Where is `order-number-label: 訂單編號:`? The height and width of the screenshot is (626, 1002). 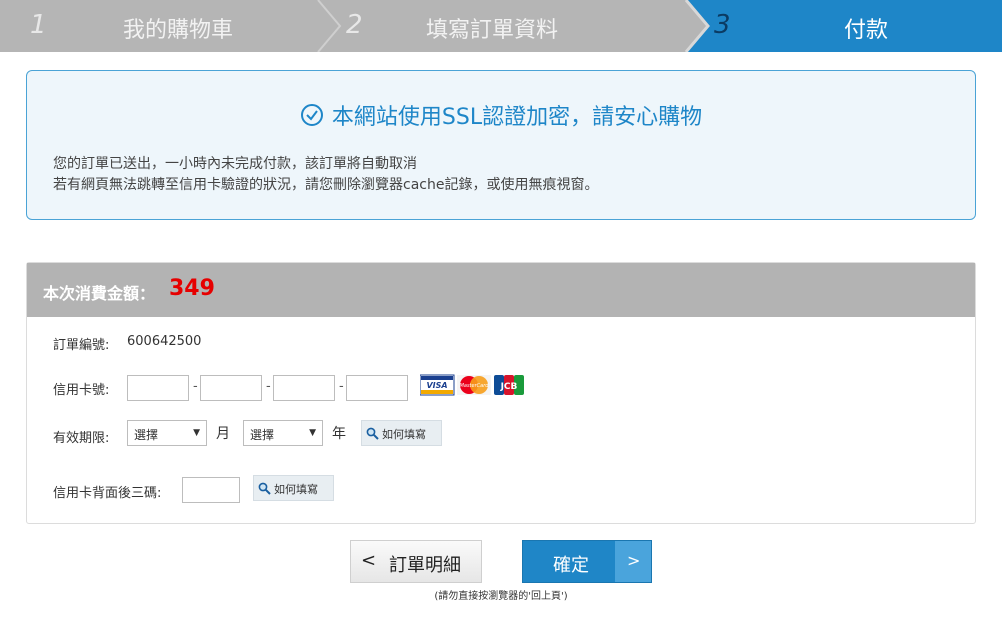 order-number-label: 訂單編號: is located at coordinates (81, 345).